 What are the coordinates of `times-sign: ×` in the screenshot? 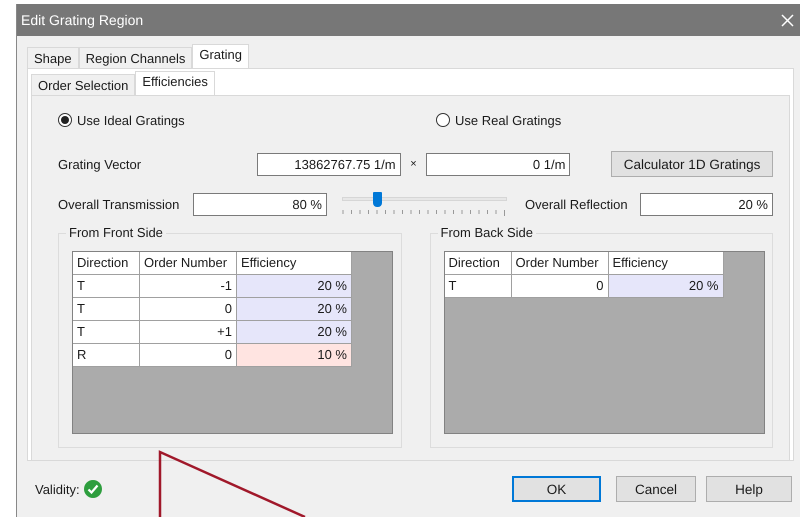 It's located at (413, 164).